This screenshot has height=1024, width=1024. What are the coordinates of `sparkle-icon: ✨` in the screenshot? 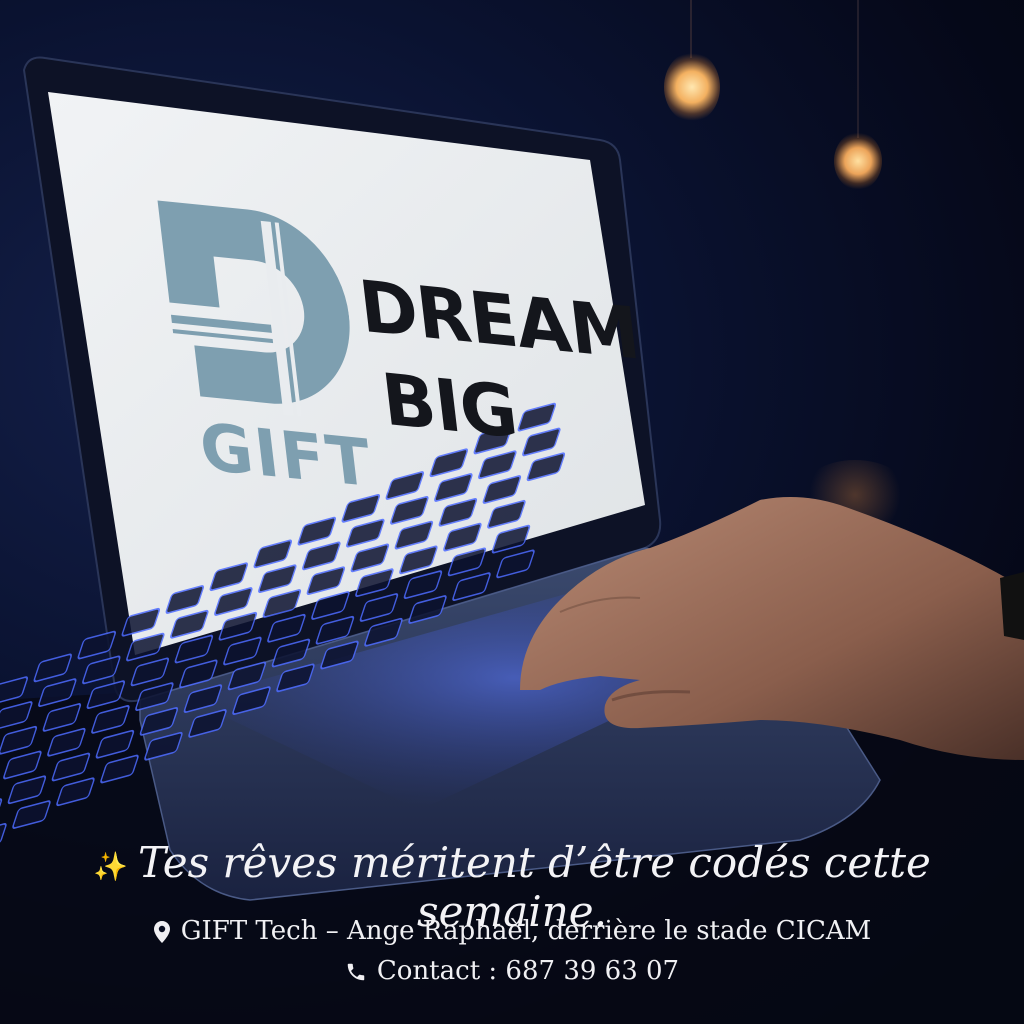 It's located at (111, 866).